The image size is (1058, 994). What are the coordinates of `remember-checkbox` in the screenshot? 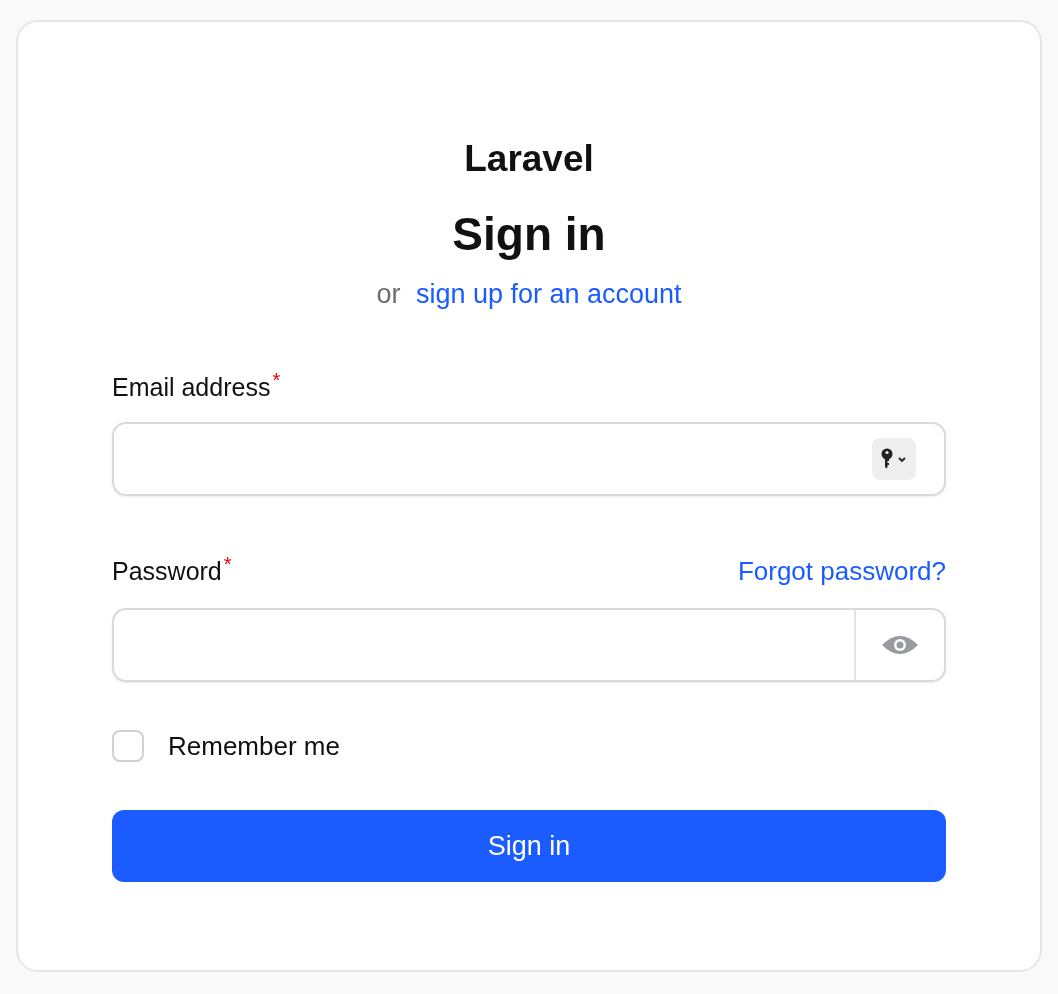 It's located at (128, 746).